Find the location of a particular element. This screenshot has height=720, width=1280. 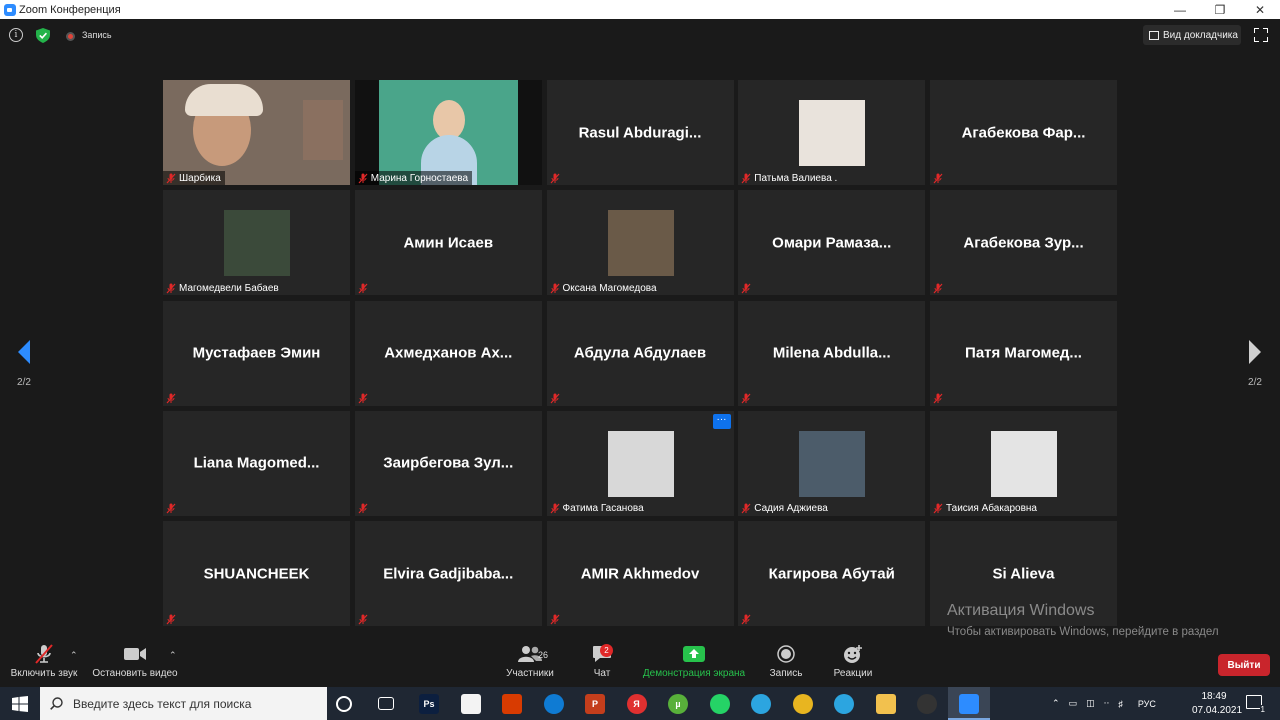

photoshop-icon: Ps is located at coordinates (429, 704).